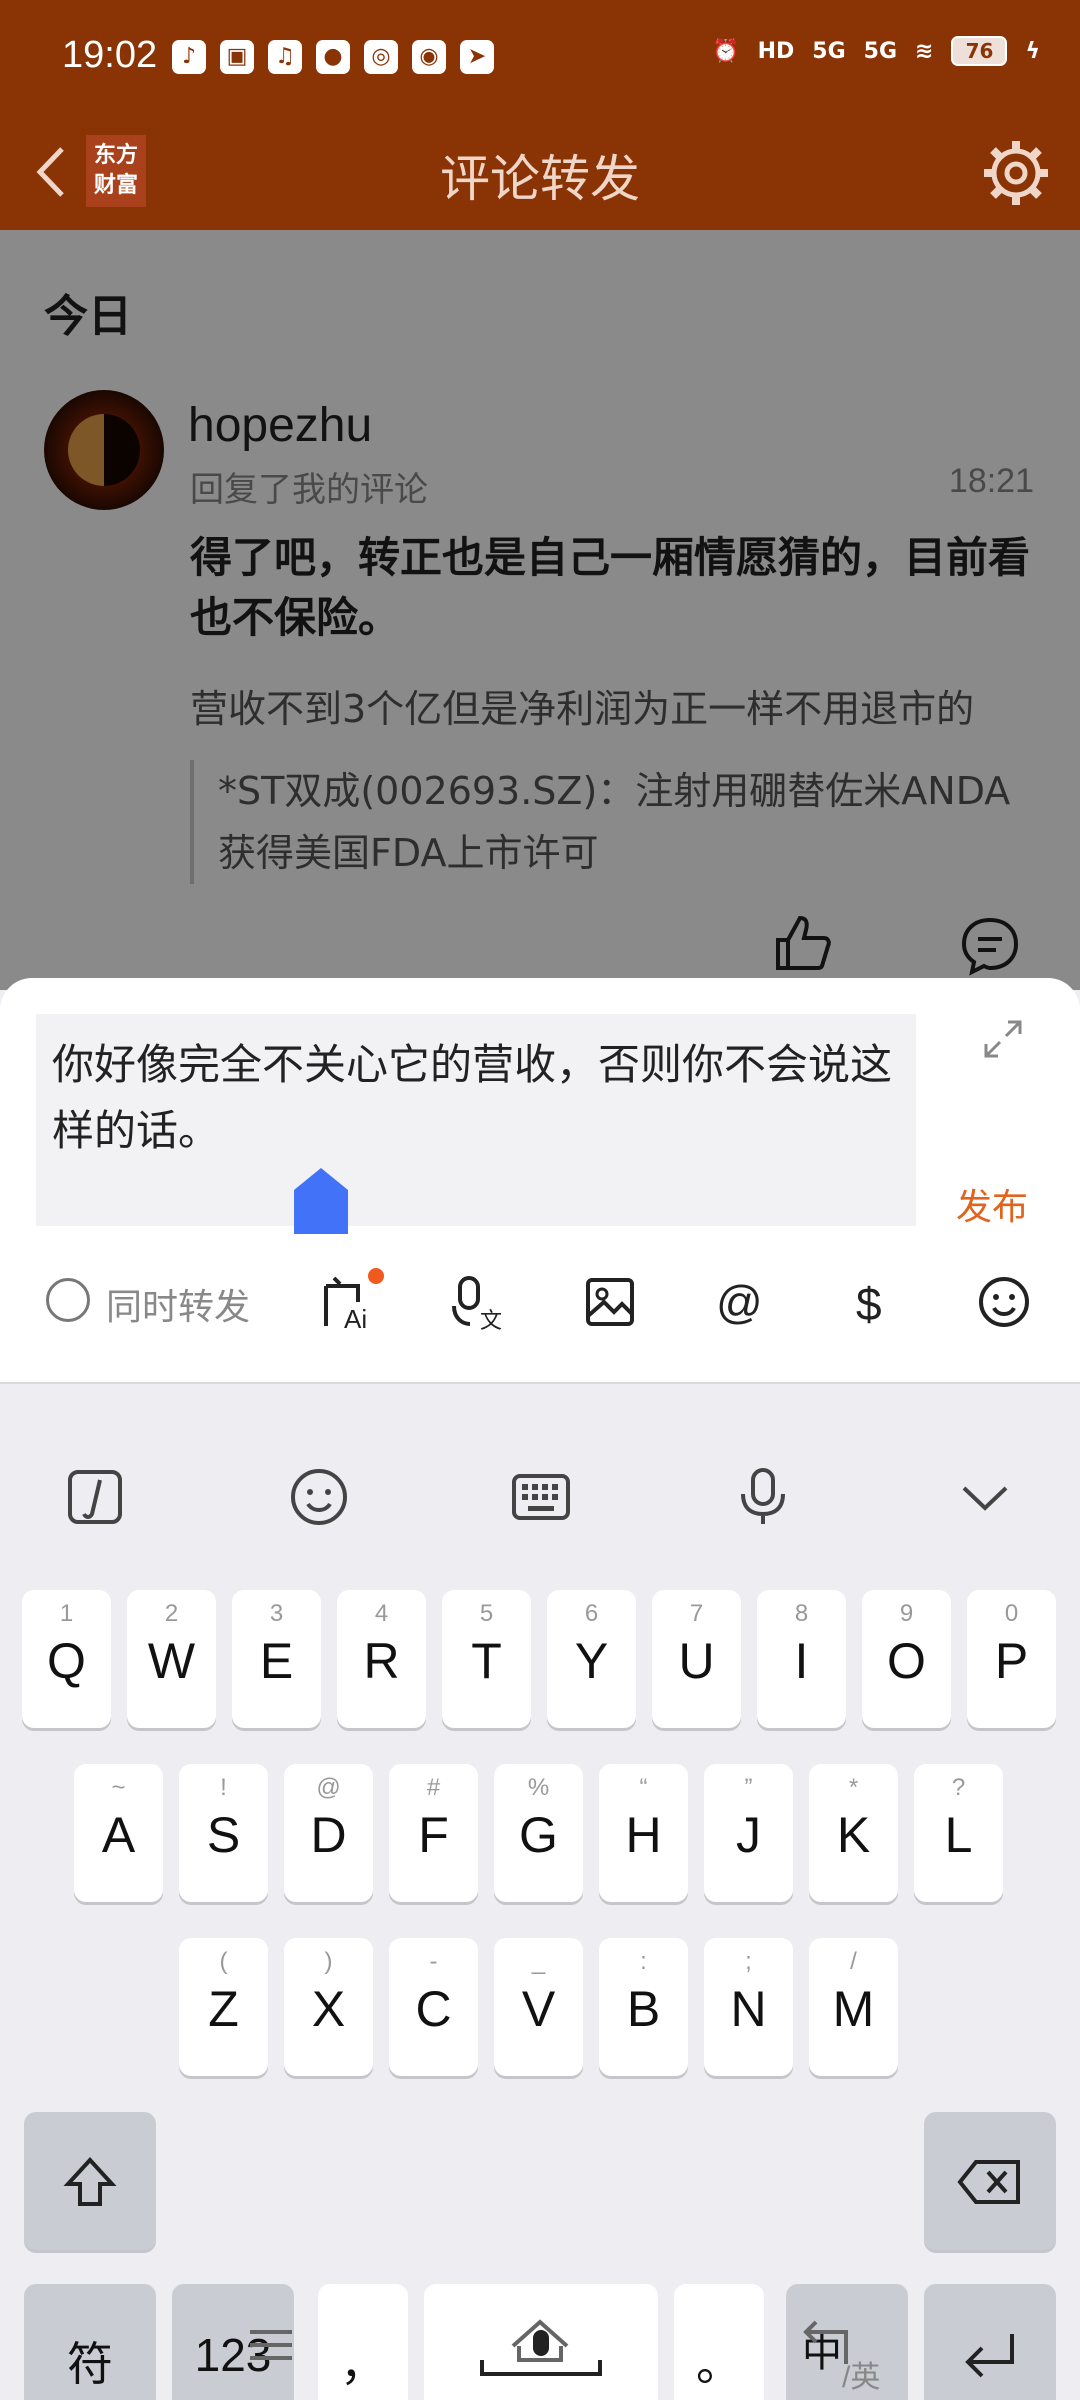 The width and height of the screenshot is (1080, 2400). I want to click on at-icon: @, so click(739, 1302).